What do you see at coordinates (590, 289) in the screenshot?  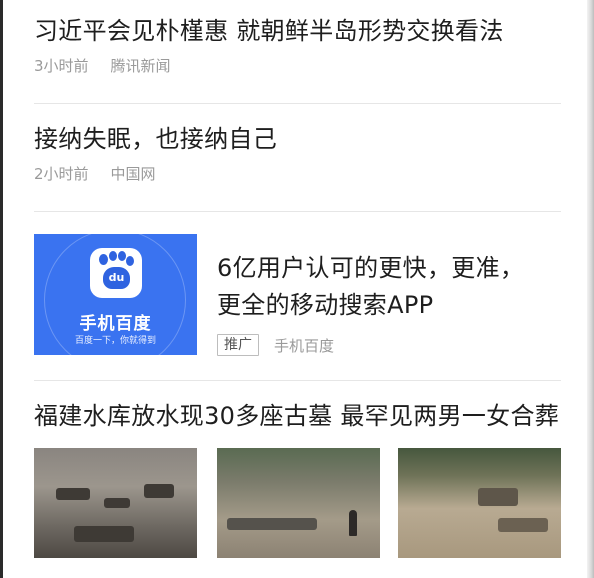 I see `scrollbar-edge` at bounding box center [590, 289].